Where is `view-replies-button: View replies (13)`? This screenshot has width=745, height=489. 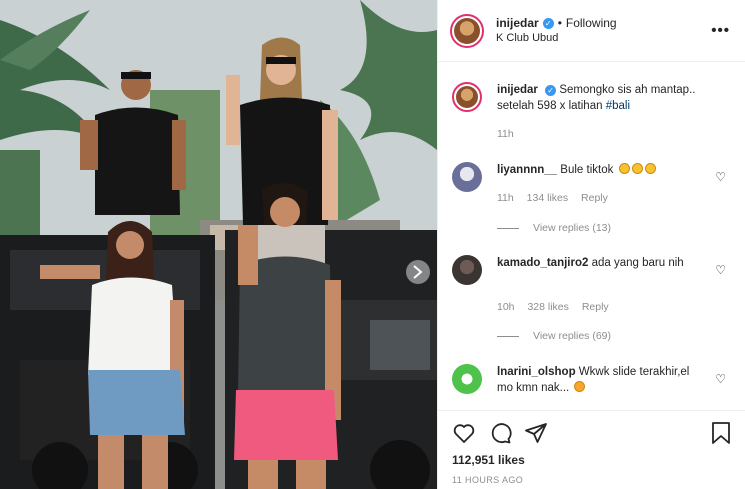
view-replies-button: View replies (13) is located at coordinates (554, 228).